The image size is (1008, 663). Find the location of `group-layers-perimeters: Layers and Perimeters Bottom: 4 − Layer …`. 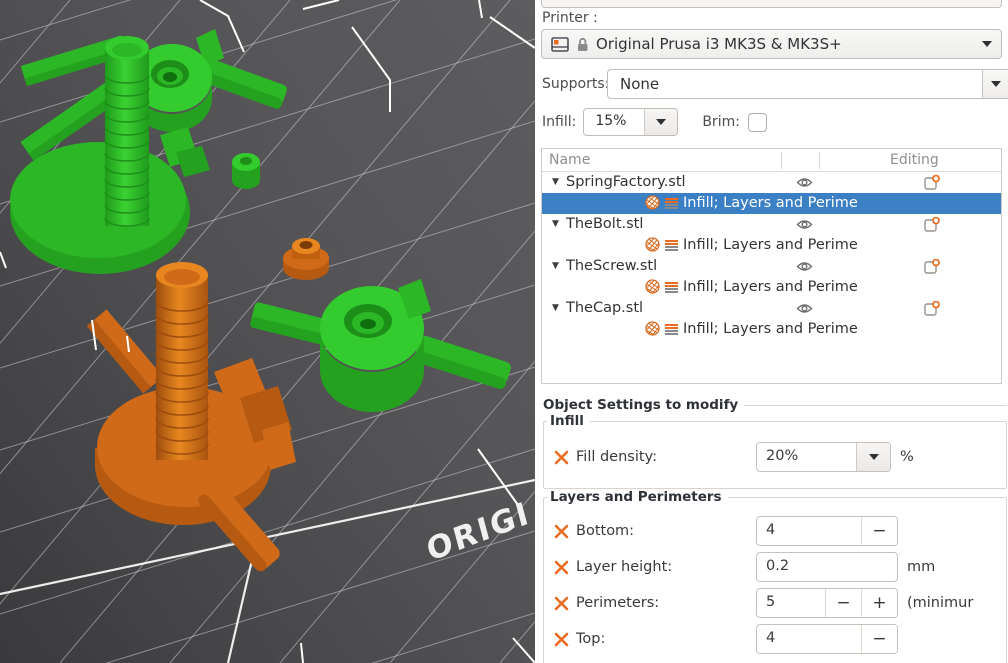

group-layers-perimeters: Layers and Perimeters Bottom: 4 − Layer … is located at coordinates (775, 576).